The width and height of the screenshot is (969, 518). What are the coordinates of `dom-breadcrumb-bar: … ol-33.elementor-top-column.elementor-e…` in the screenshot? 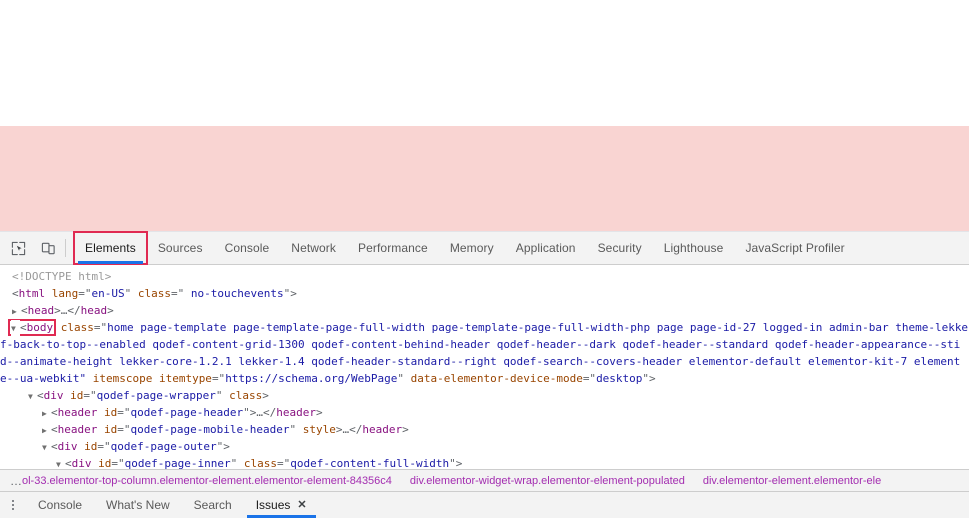 It's located at (484, 480).